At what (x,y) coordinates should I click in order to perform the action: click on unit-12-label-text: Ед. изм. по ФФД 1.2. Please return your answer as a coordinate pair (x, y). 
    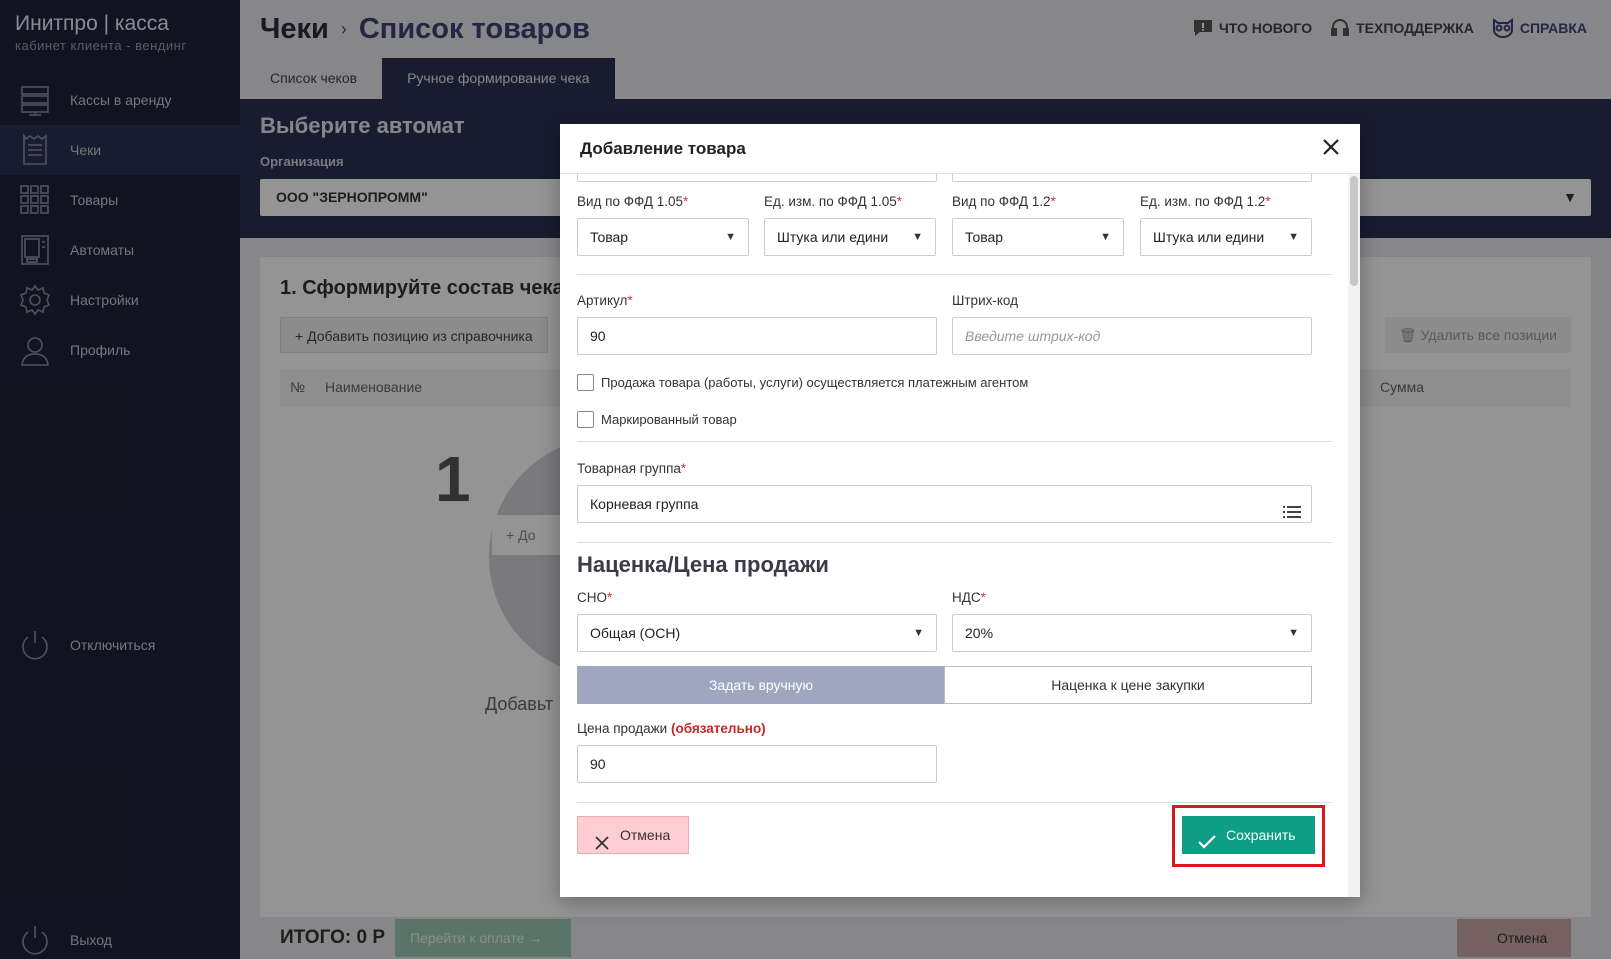
    Looking at the image, I should click on (1203, 201).